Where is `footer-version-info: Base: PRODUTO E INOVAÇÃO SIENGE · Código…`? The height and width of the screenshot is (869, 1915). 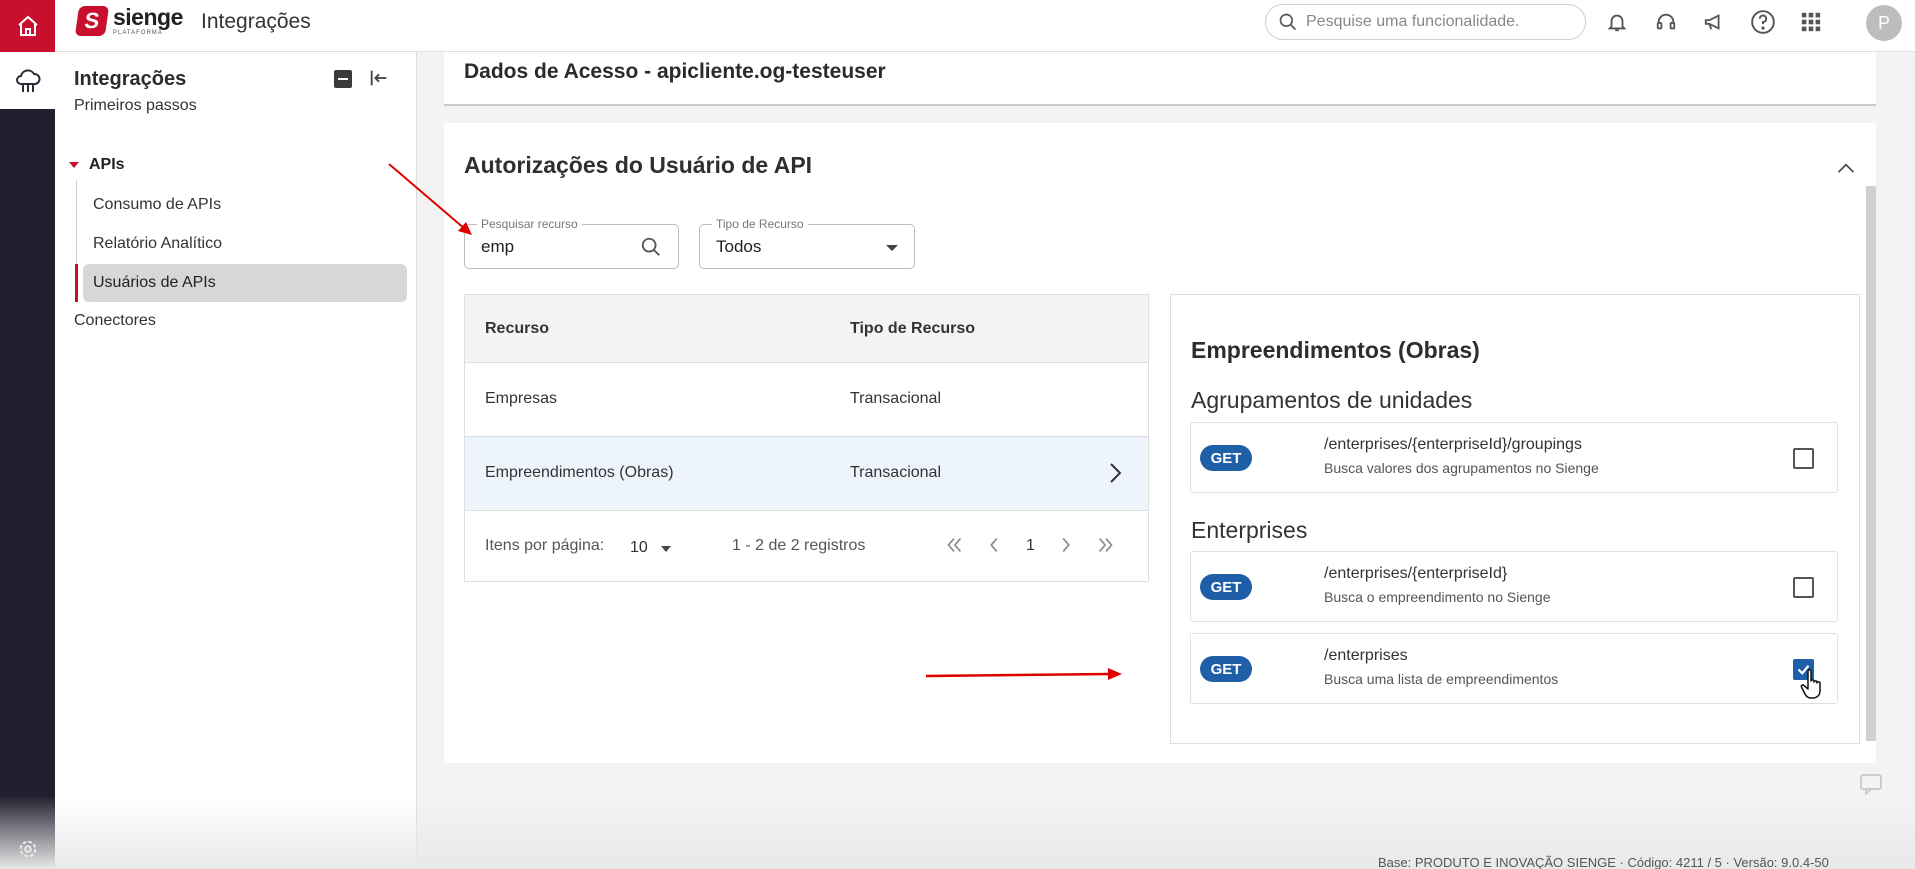
footer-version-info: Base: PRODUTO E INOVAÇÃO SIENGE · Código… is located at coordinates (1603, 862).